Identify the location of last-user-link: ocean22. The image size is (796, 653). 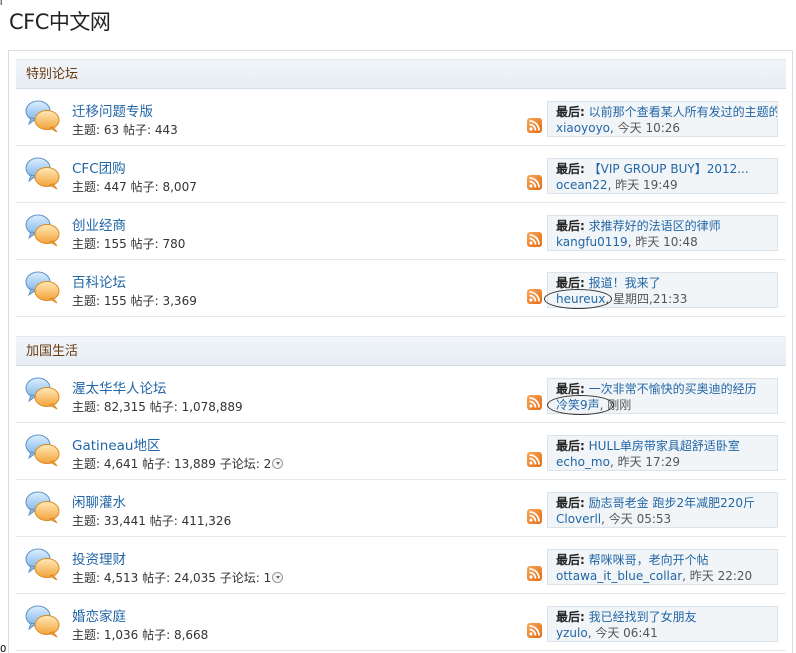
(582, 185).